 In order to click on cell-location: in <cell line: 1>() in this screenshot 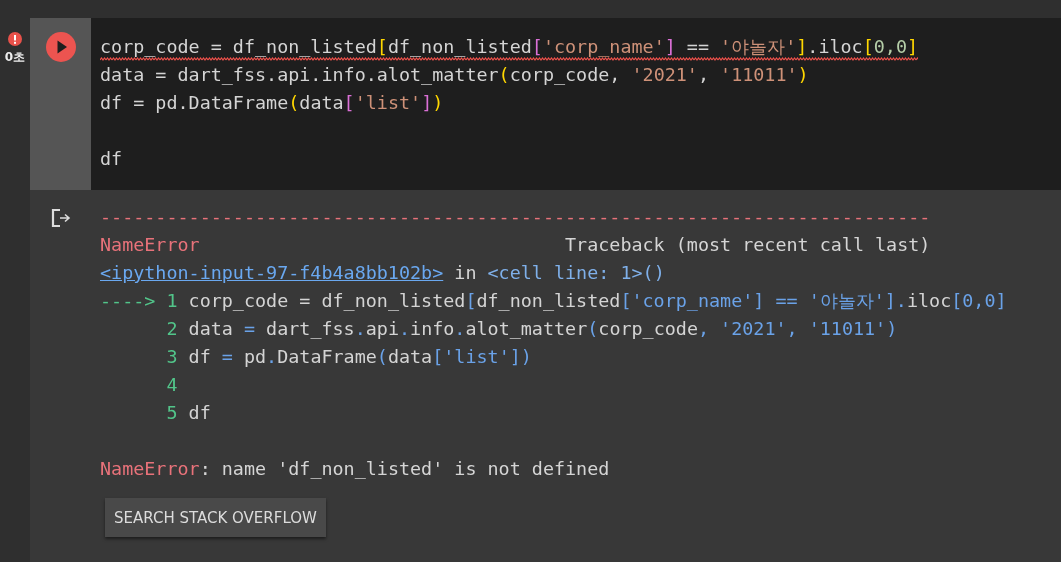, I will do `click(559, 272)`.